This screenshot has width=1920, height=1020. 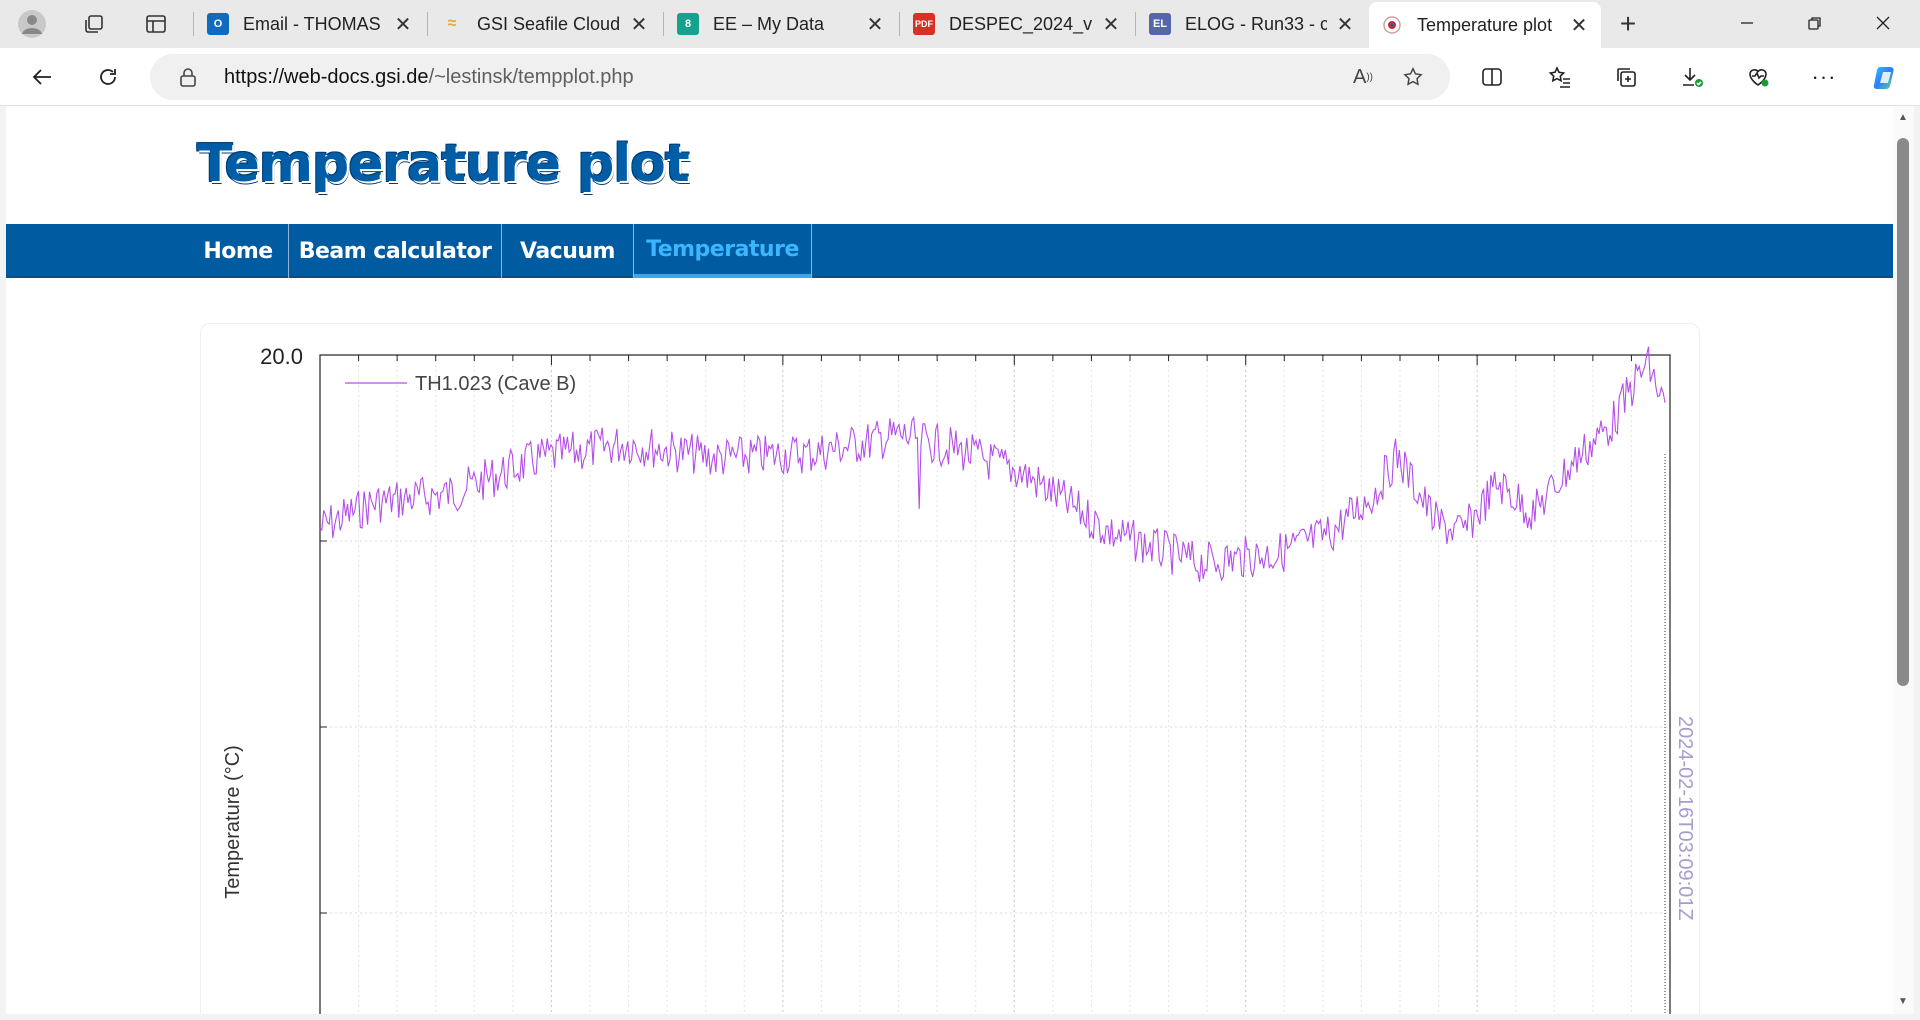 I want to click on tab-seafile: ≈ GSI Seafile Cloud ✕, so click(x=545, y=24).